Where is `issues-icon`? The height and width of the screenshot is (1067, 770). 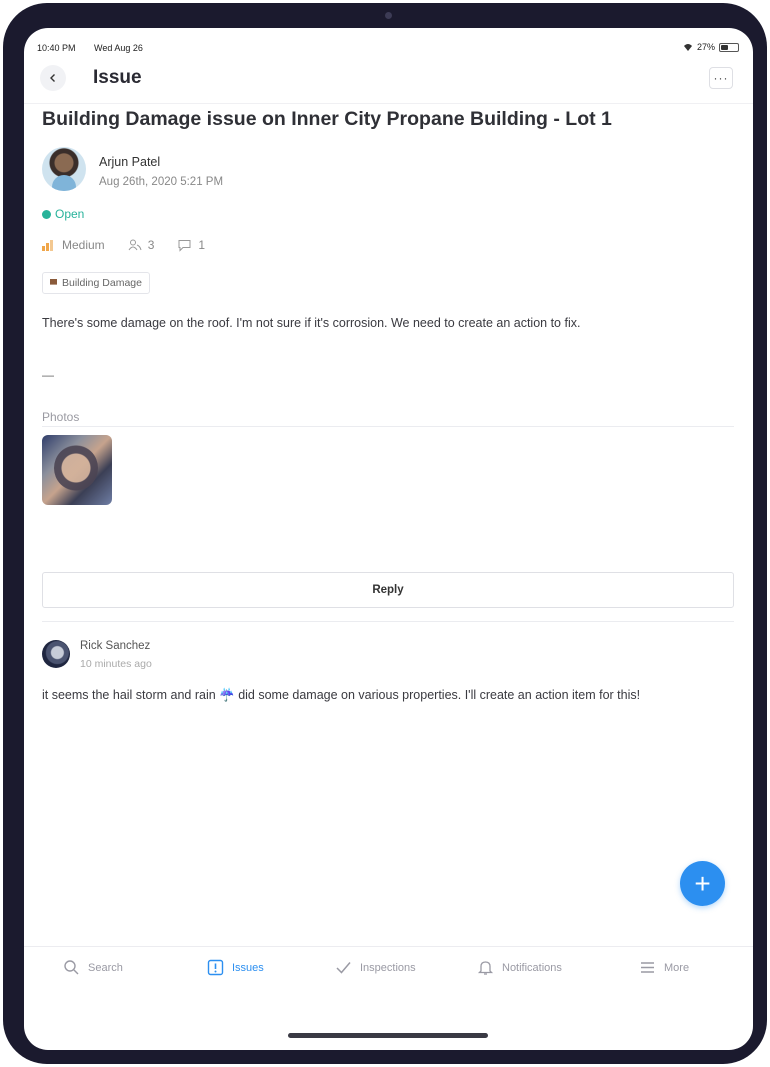 issues-icon is located at coordinates (215, 967).